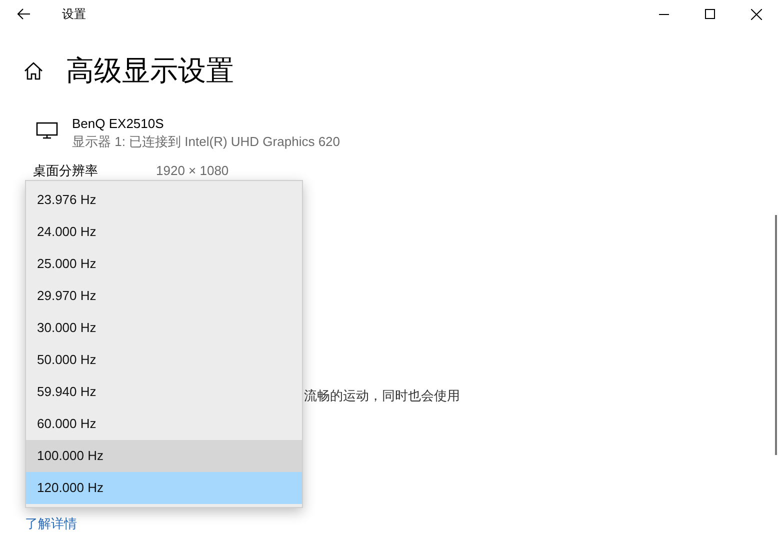 This screenshot has width=779, height=541. What do you see at coordinates (164, 424) in the screenshot?
I see `refresh-rate-option: 60.000 Hz` at bounding box center [164, 424].